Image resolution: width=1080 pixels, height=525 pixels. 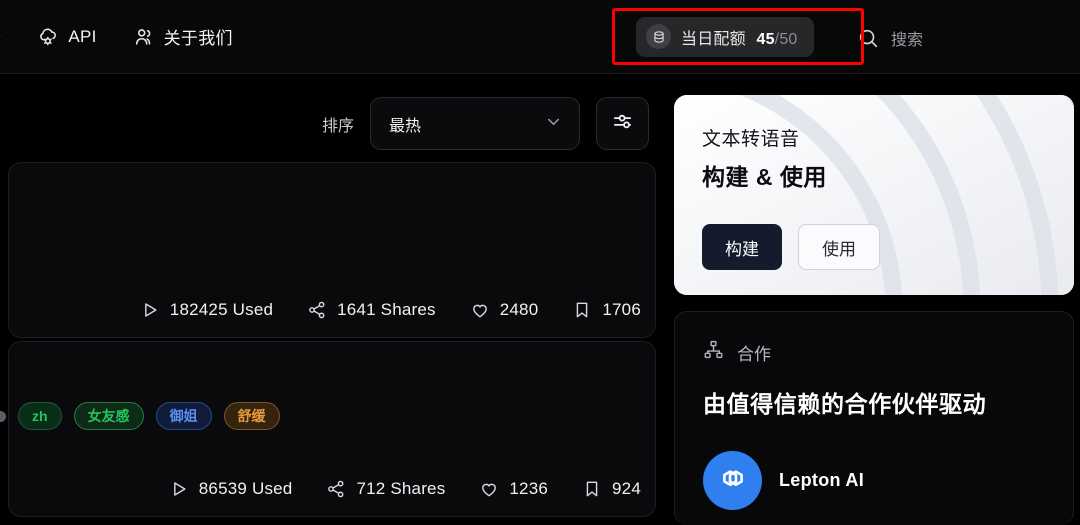 What do you see at coordinates (183, 416) in the screenshot?
I see `tag-chip: 御姐` at bounding box center [183, 416].